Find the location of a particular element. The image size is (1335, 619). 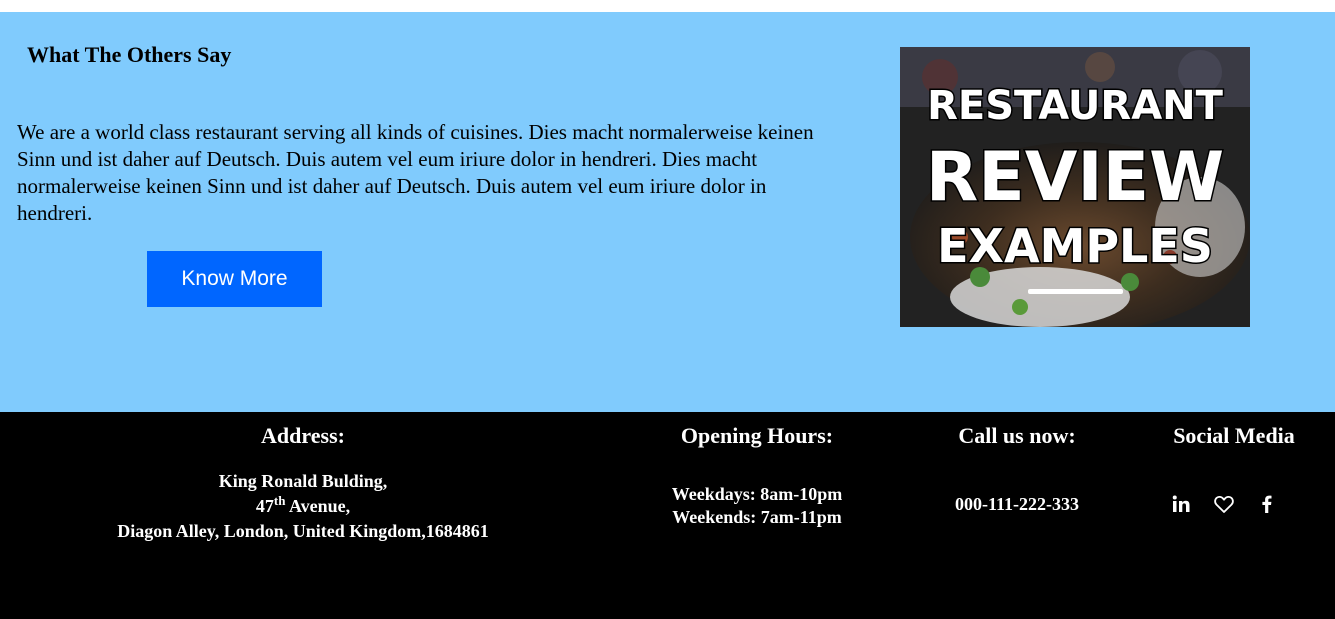

heart-icon is located at coordinates (1224, 504).